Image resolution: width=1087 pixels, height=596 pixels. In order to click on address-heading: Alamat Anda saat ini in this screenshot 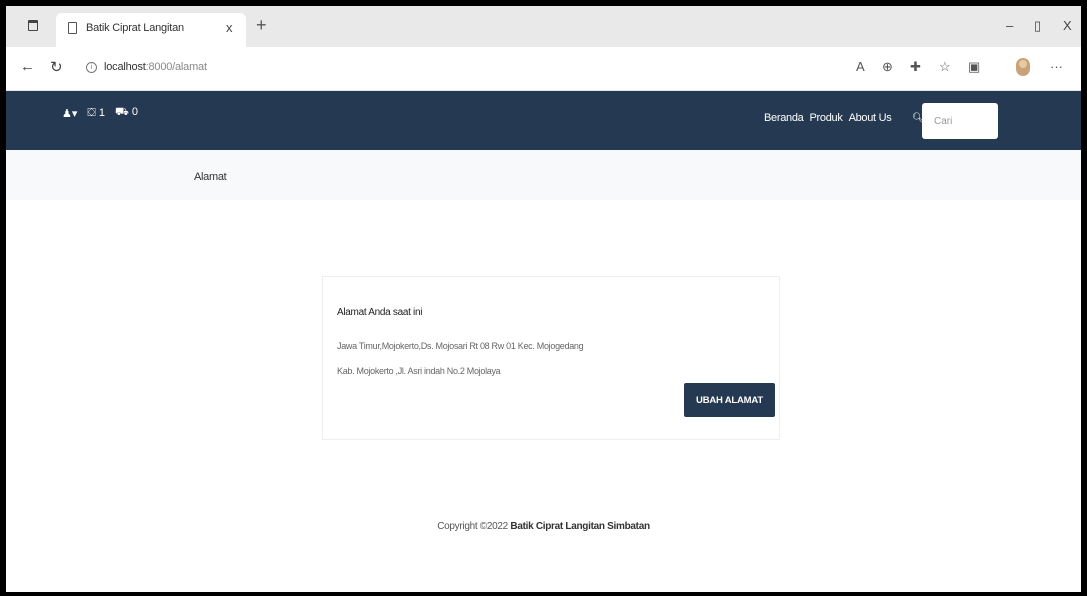, I will do `click(380, 312)`.